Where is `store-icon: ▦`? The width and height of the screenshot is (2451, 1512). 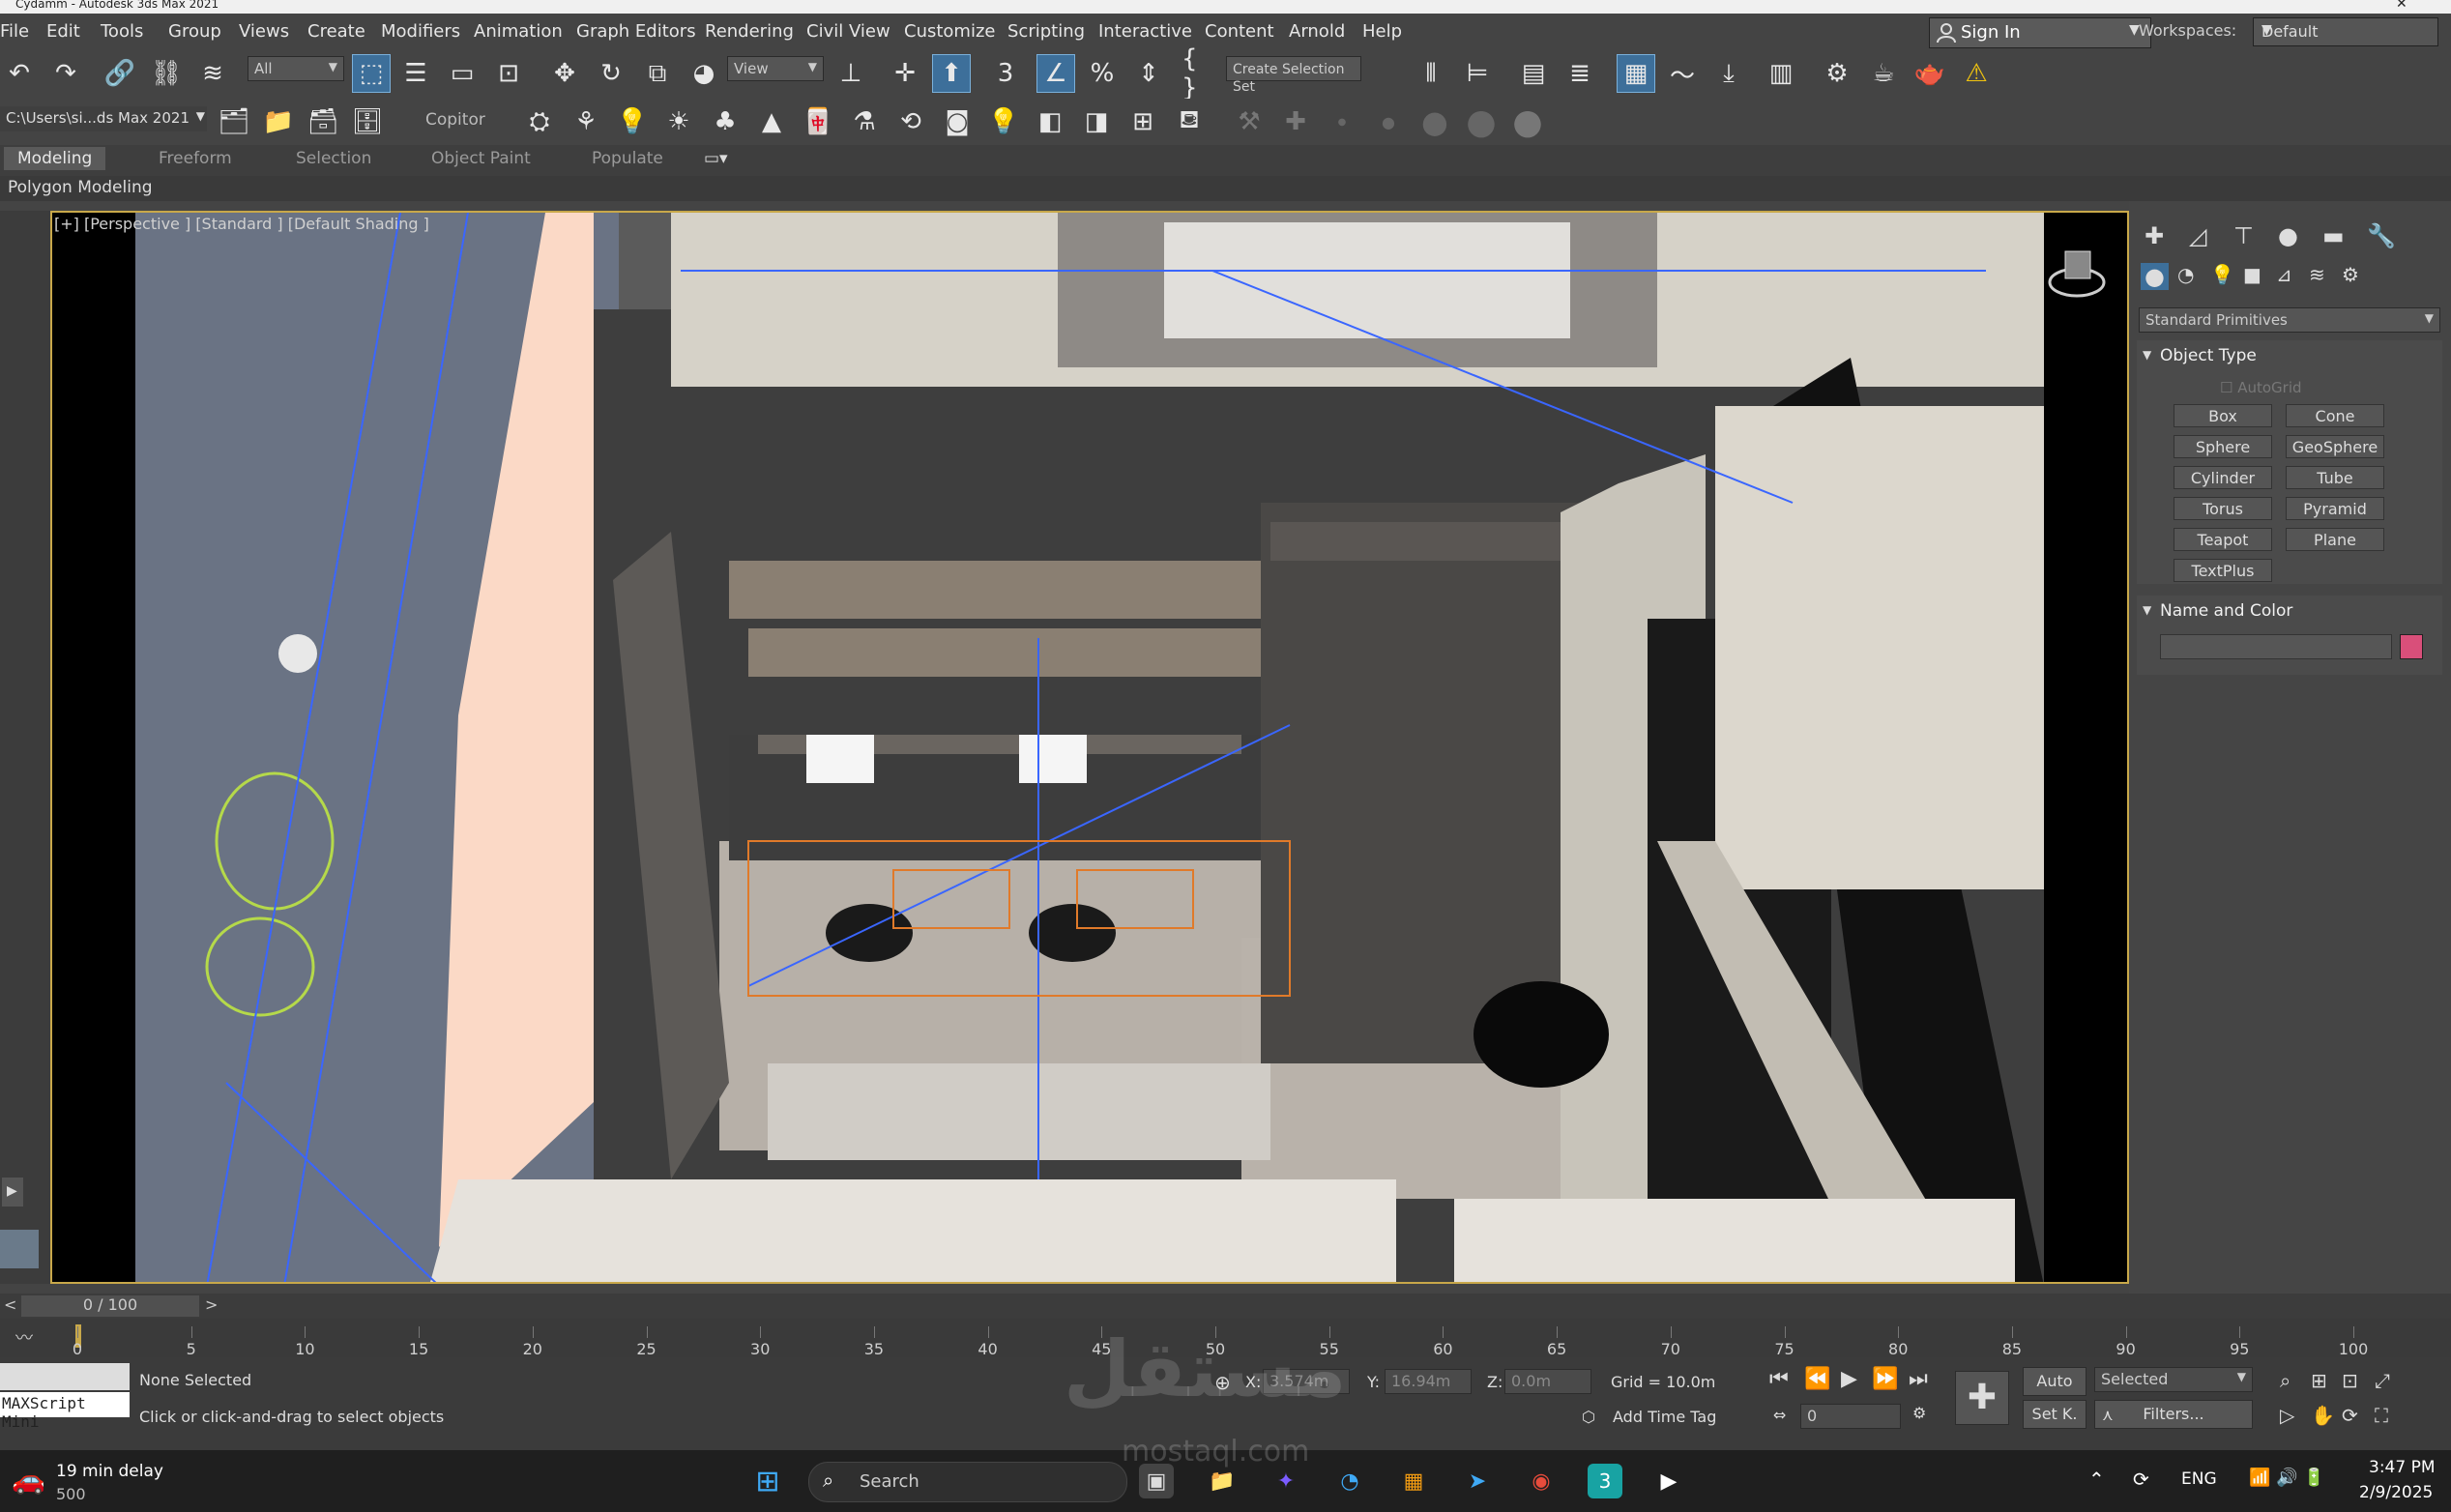 store-icon: ▦ is located at coordinates (1413, 1481).